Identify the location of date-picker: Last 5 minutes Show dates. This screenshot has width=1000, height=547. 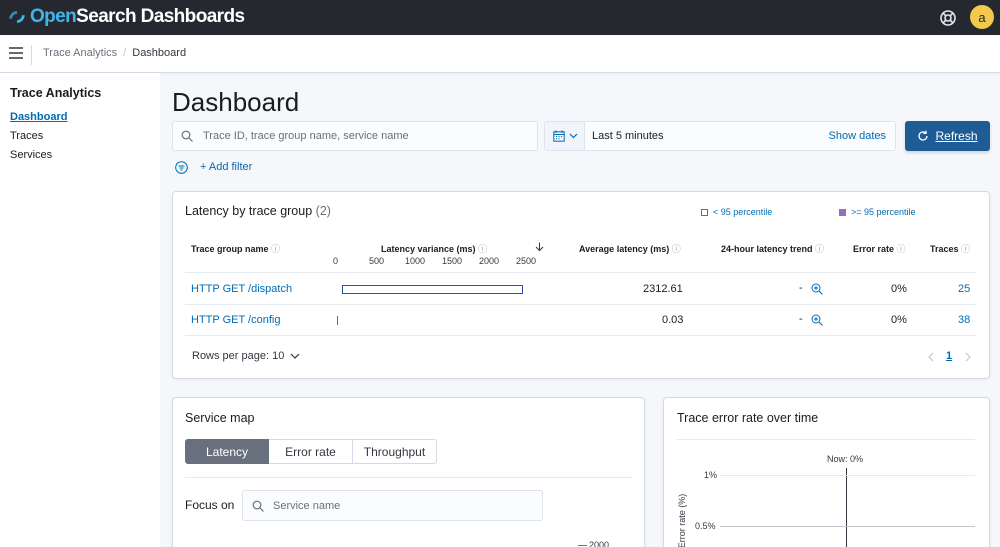
(720, 136).